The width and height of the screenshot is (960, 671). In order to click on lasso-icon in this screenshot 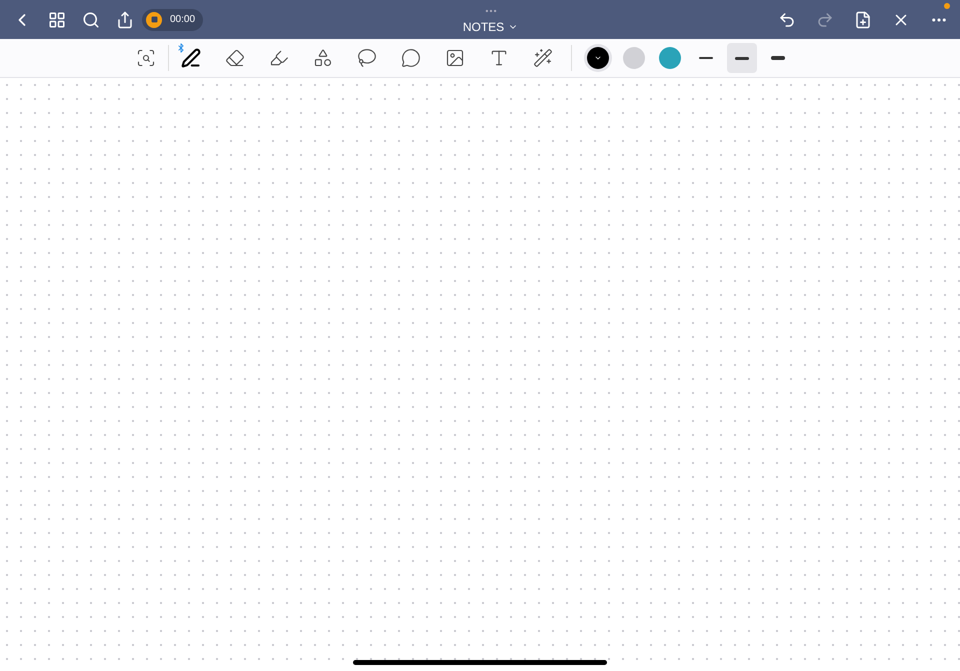, I will do `click(367, 58)`.